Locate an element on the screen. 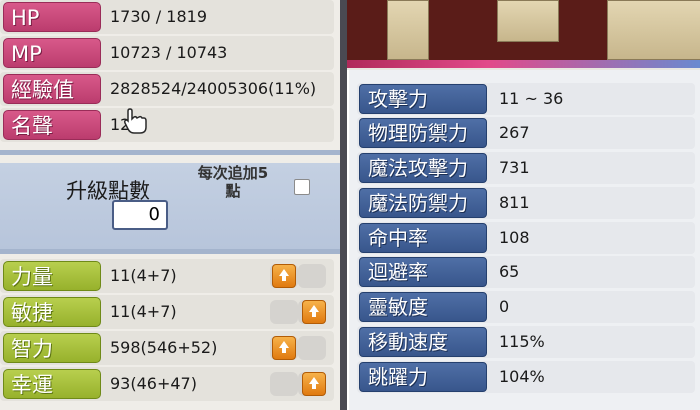 The width and height of the screenshot is (700, 410). mp-value: 10723 / 10743 is located at coordinates (169, 52).